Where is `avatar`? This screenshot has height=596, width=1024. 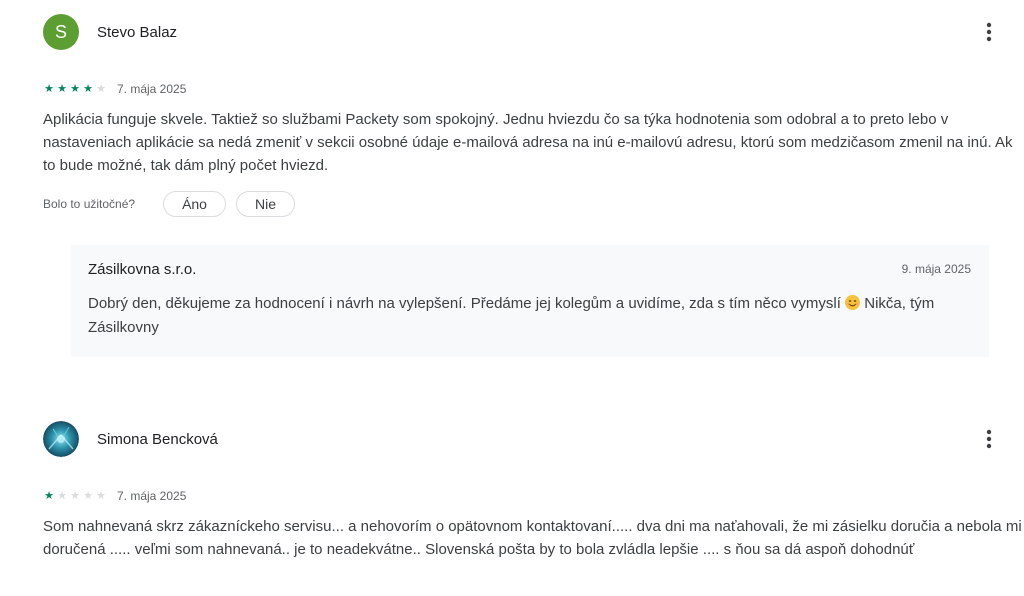
avatar is located at coordinates (61, 439).